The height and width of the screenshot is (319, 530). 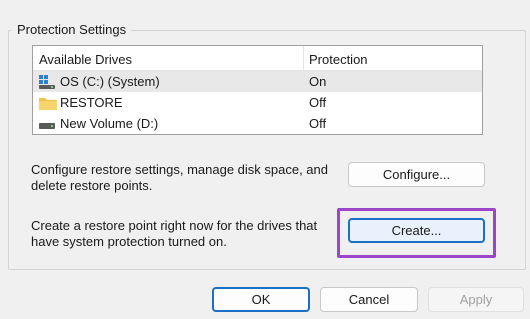 I want to click on cancel-button: Cancel, so click(x=369, y=299).